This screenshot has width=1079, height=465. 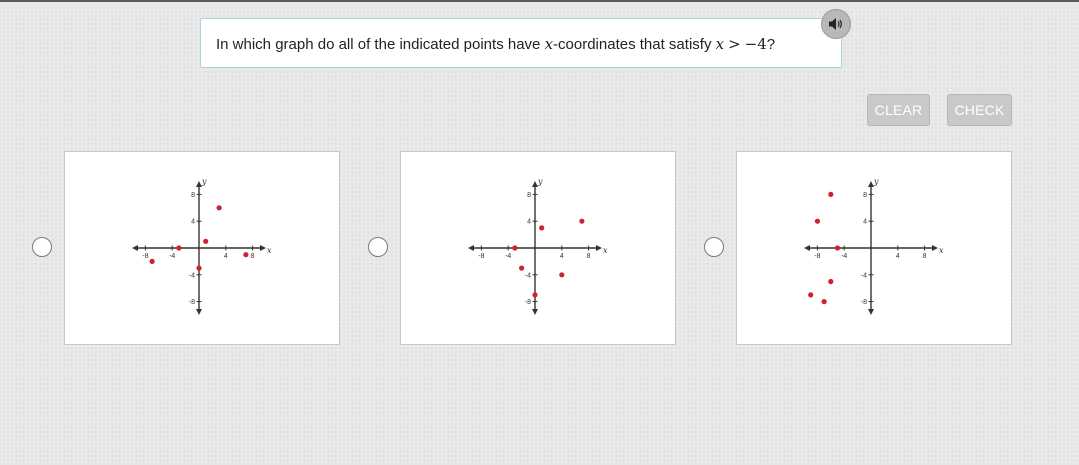 I want to click on graph-card-3: -8 -4 4 8 8 4 -4 -8 x y, so click(x=874, y=248).